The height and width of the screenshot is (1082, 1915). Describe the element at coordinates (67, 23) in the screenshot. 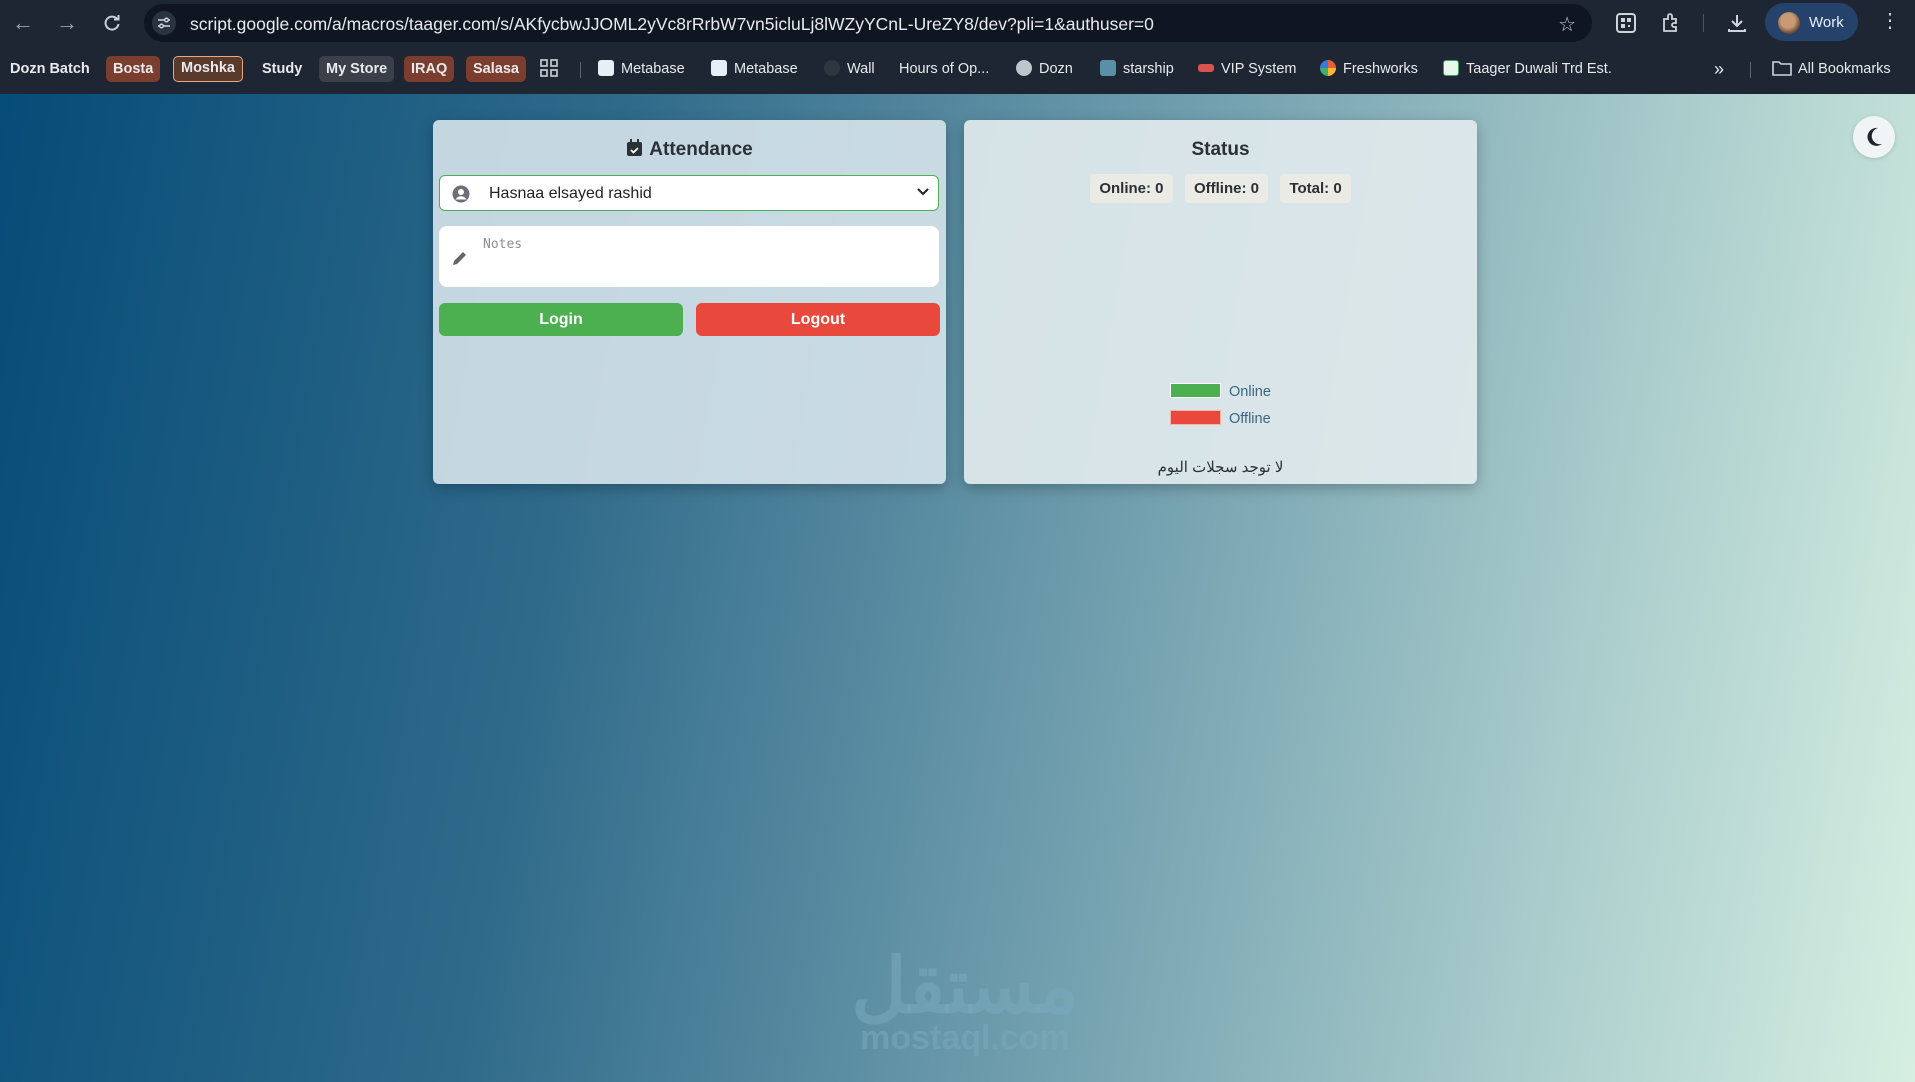

I see `forward-icon: →` at that location.